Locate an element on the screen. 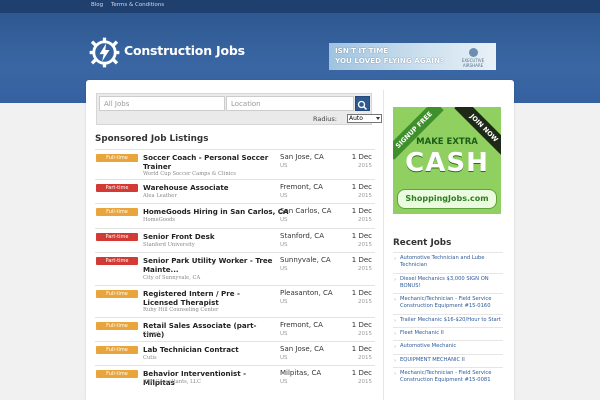  job-company: World Cup Soccer Camps & Clinics is located at coordinates (189, 174).